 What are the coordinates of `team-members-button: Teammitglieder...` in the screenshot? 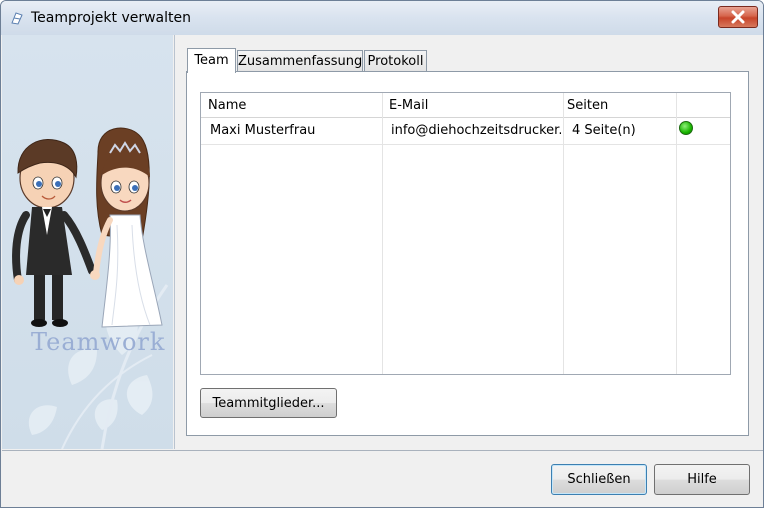 It's located at (268, 403).